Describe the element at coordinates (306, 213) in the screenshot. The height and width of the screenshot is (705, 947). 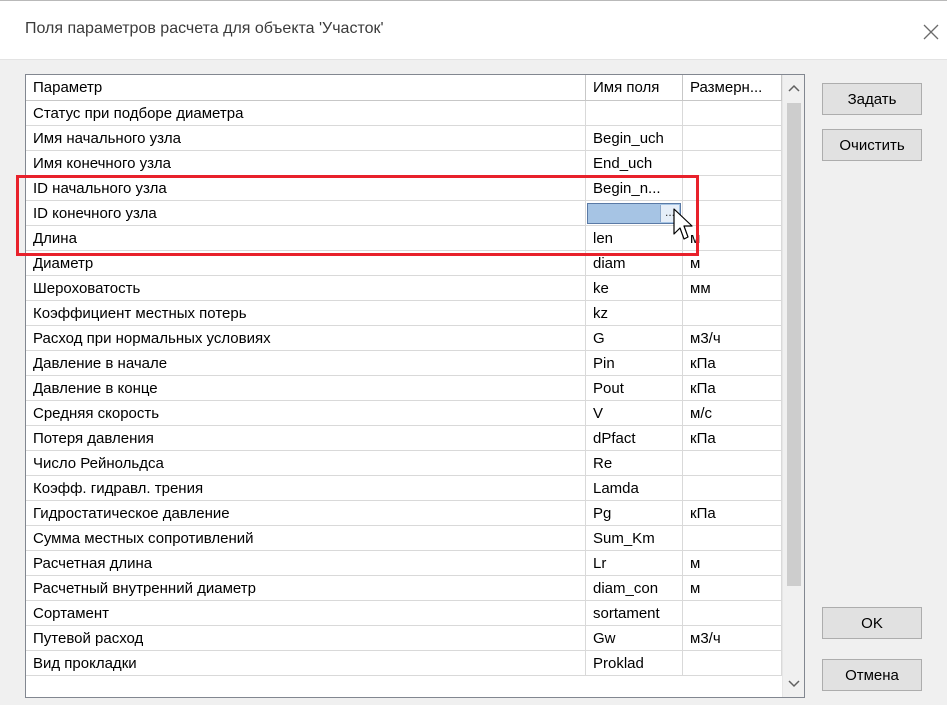
I see `parameter-cell: ID конечного узла` at that location.